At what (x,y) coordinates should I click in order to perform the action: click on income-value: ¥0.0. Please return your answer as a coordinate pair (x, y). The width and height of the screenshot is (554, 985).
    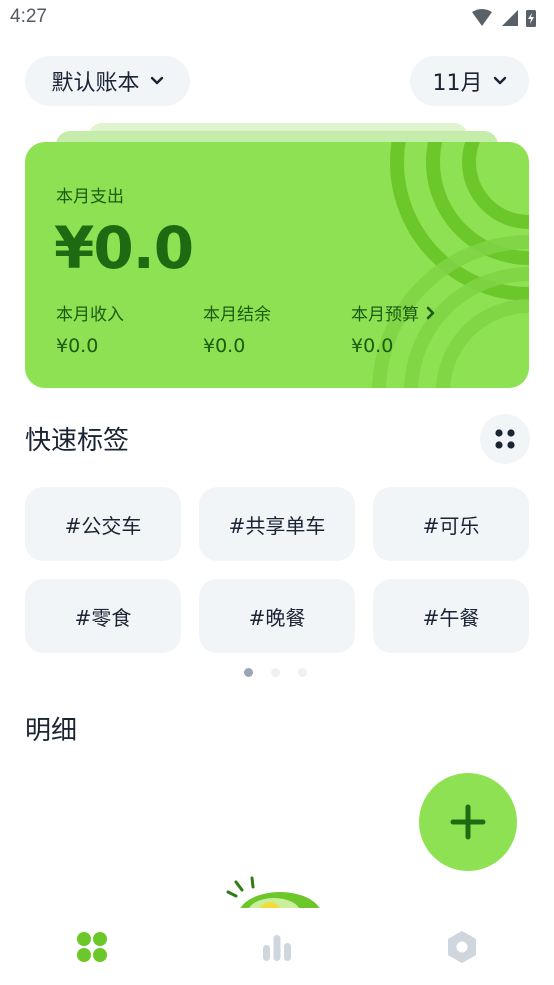
    Looking at the image, I should click on (77, 346).